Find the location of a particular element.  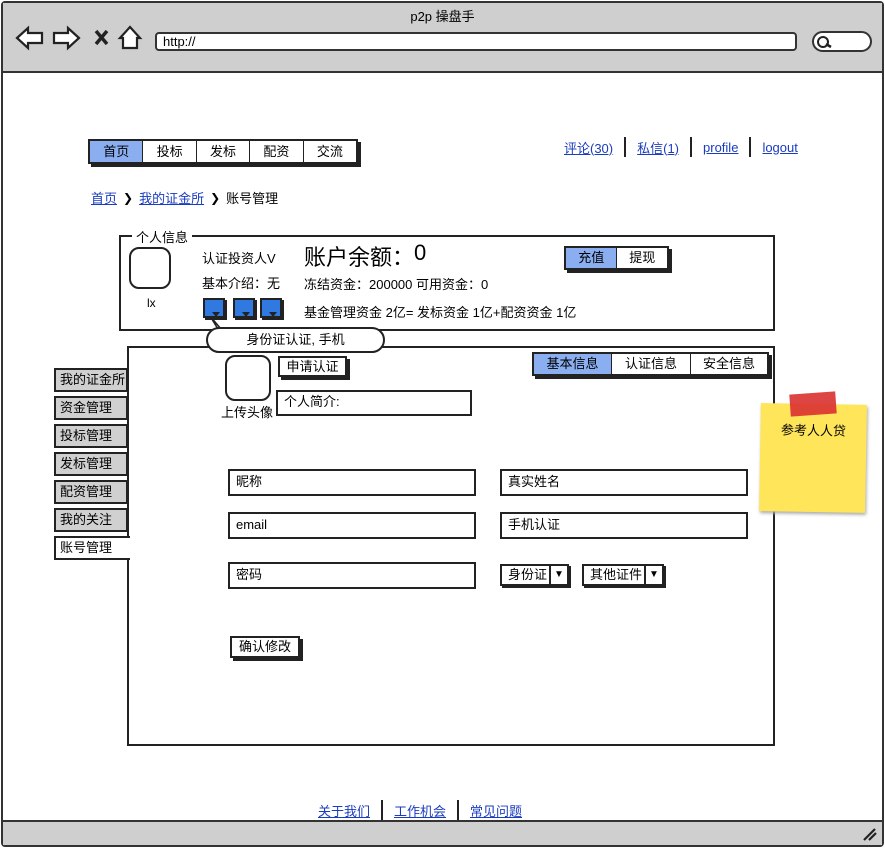

password-field: 密码 is located at coordinates (352, 575).